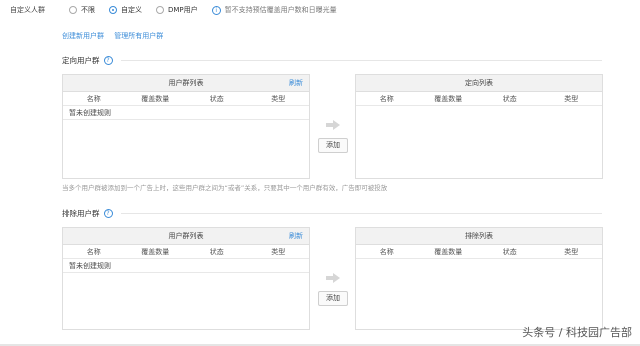 This screenshot has width=640, height=346. I want to click on targeting-add-button: 添加, so click(333, 145).